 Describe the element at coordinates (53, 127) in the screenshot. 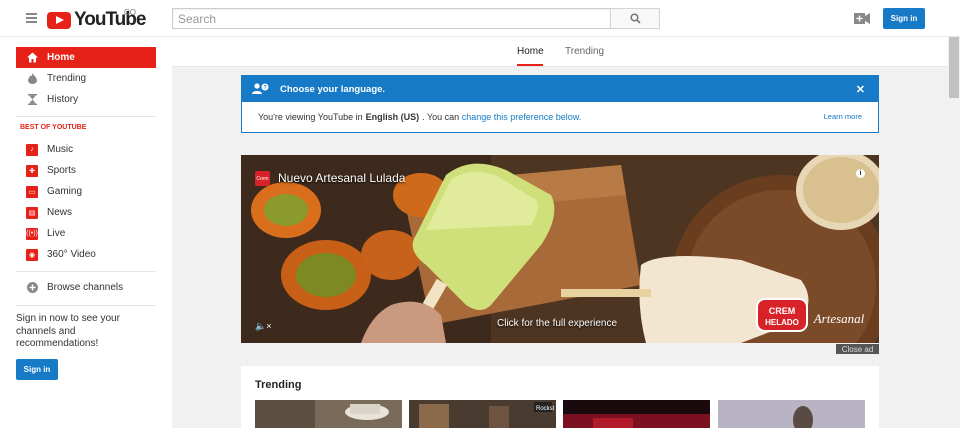

I see `section-title-best-of-youtube: BEST OF YOUTUBE` at that location.